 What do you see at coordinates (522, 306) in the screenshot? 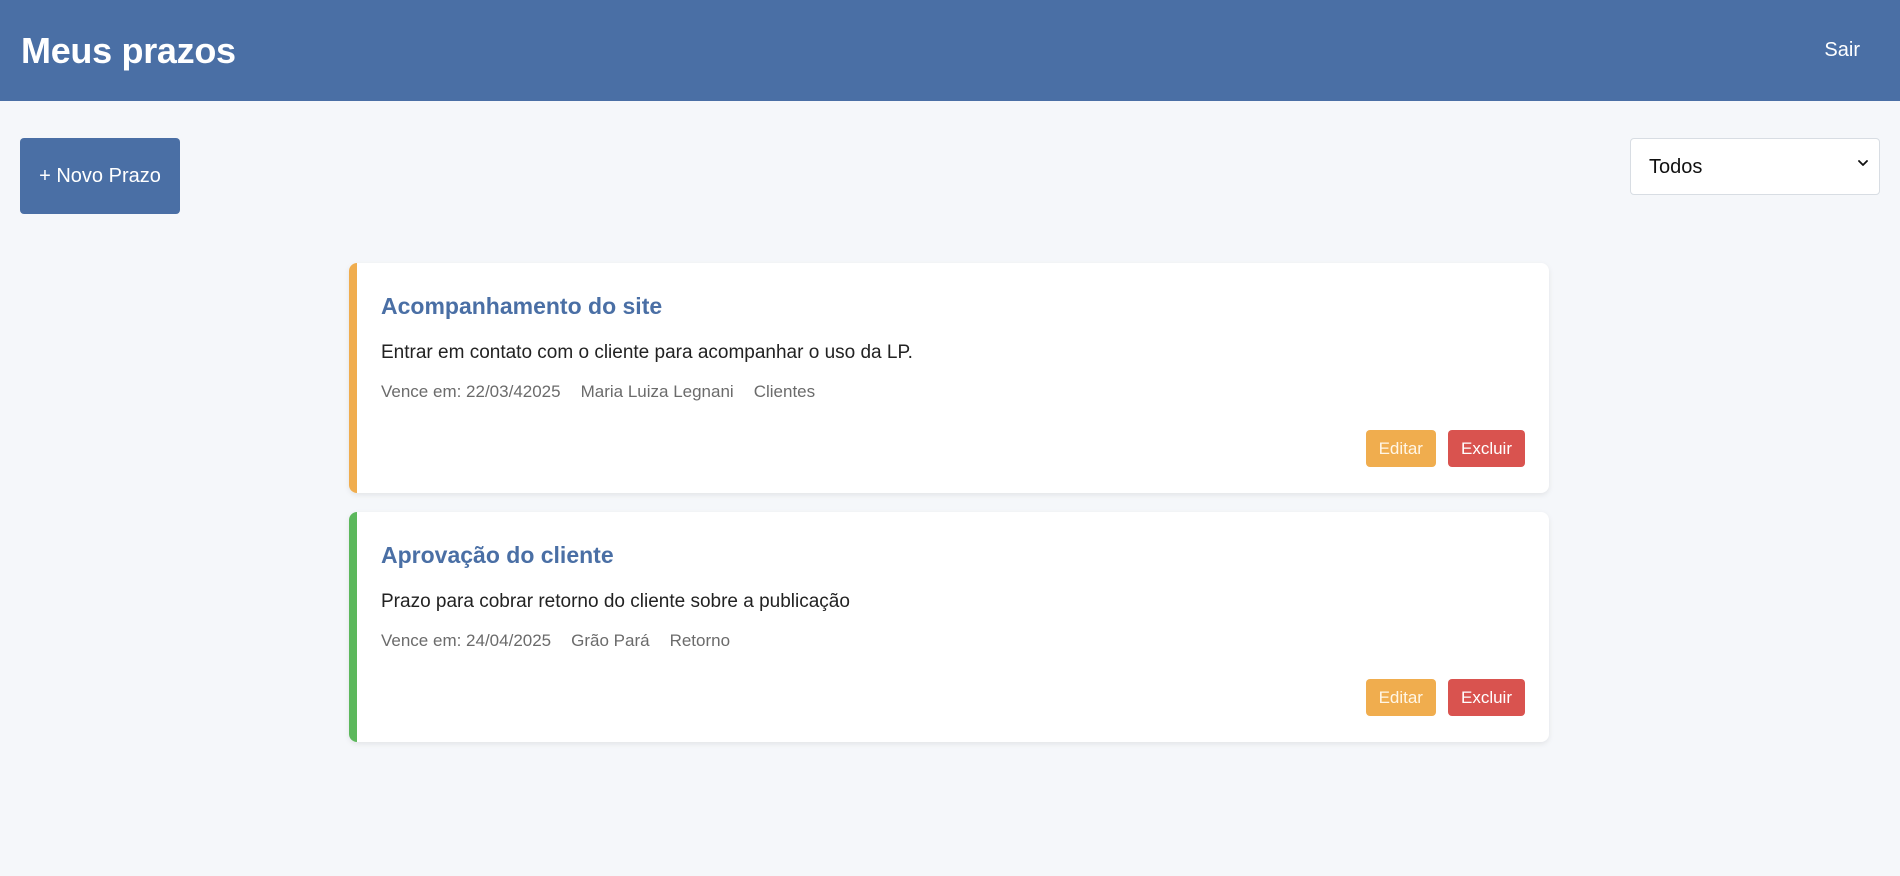
I see `deadline-title: Acompanhamento do site` at bounding box center [522, 306].